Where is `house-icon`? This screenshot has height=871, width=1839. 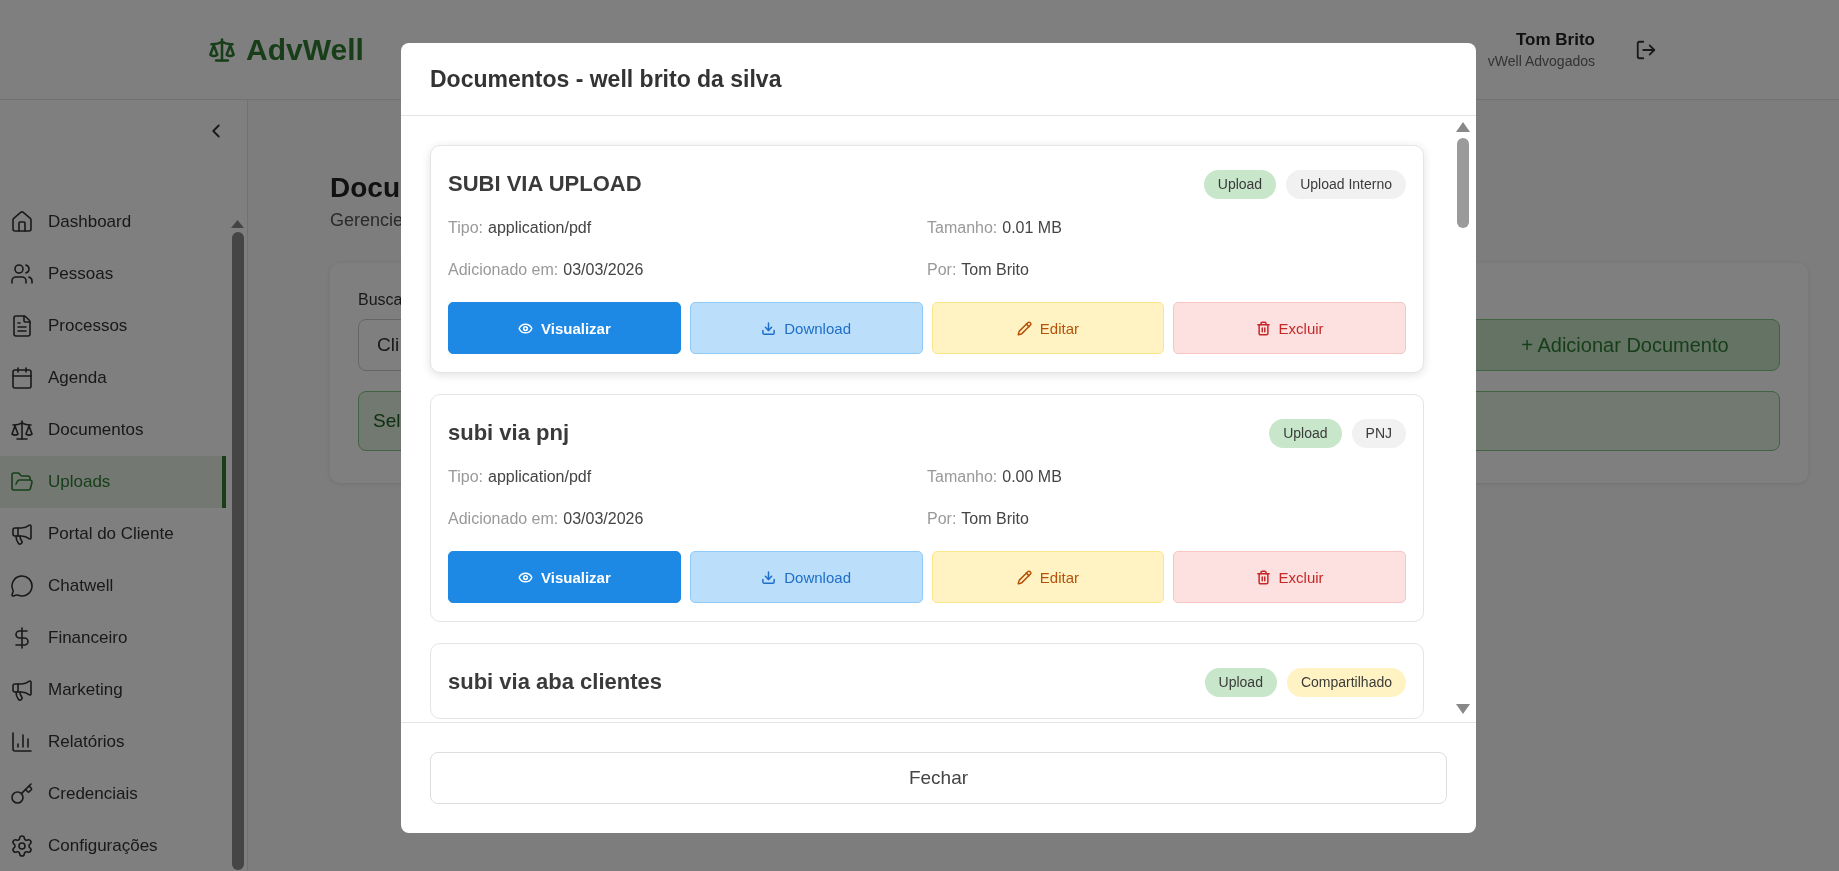
house-icon is located at coordinates (22, 222).